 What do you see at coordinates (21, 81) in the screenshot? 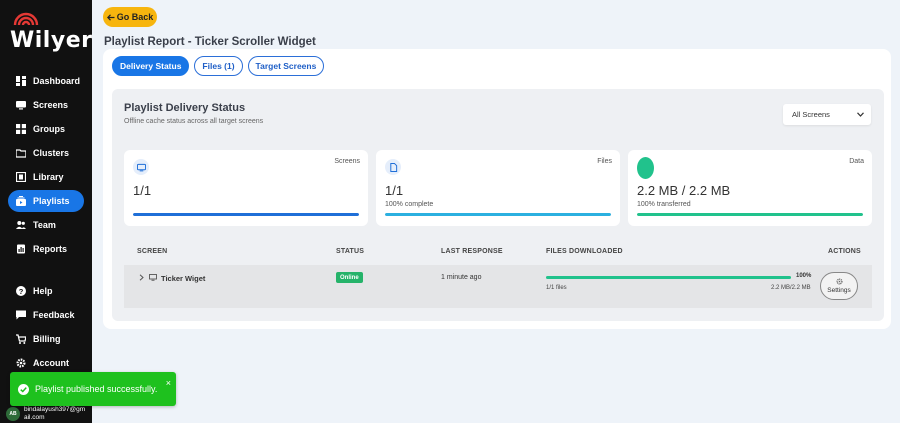
I see `dashboard-icon` at bounding box center [21, 81].